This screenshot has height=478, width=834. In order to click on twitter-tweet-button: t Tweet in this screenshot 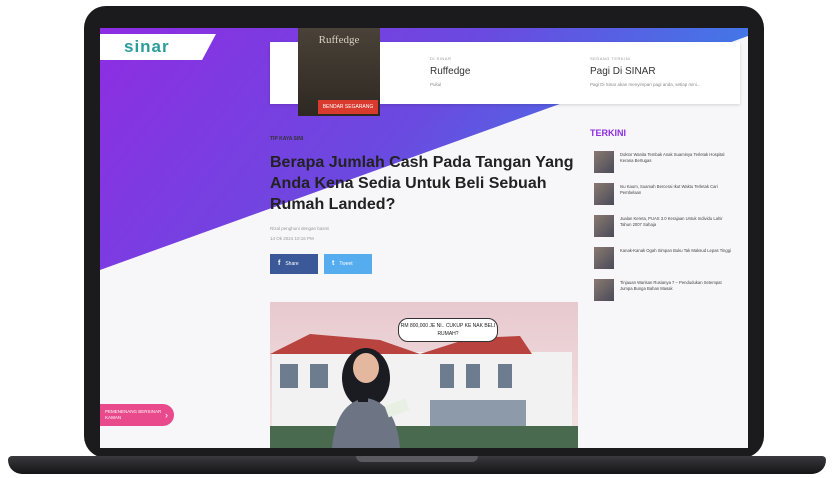, I will do `click(348, 264)`.